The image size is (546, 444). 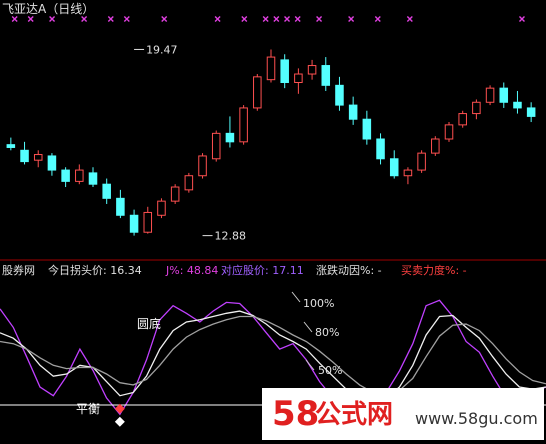 I want to click on indicator-header-item: 股券网, so click(x=18, y=270).